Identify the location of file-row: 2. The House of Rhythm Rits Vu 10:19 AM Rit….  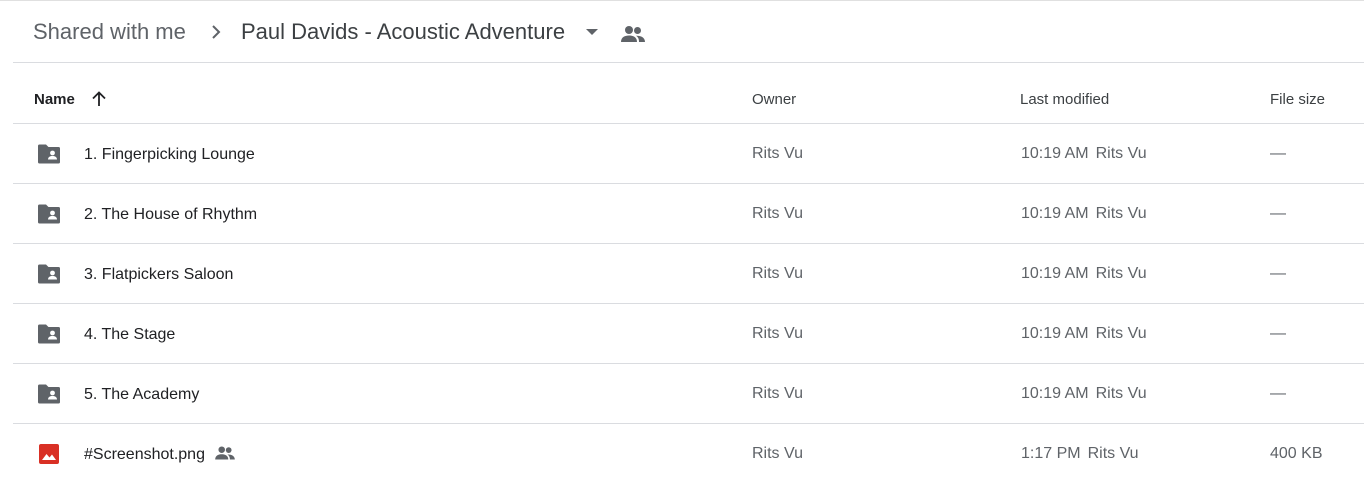
(688, 214).